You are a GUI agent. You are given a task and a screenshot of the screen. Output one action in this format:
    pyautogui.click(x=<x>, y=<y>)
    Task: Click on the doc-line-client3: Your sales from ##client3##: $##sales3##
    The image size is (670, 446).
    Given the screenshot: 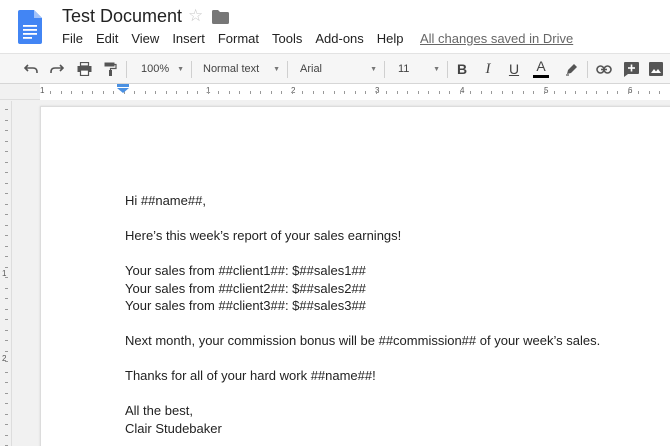 What is the action you would take?
    pyautogui.click(x=245, y=305)
    